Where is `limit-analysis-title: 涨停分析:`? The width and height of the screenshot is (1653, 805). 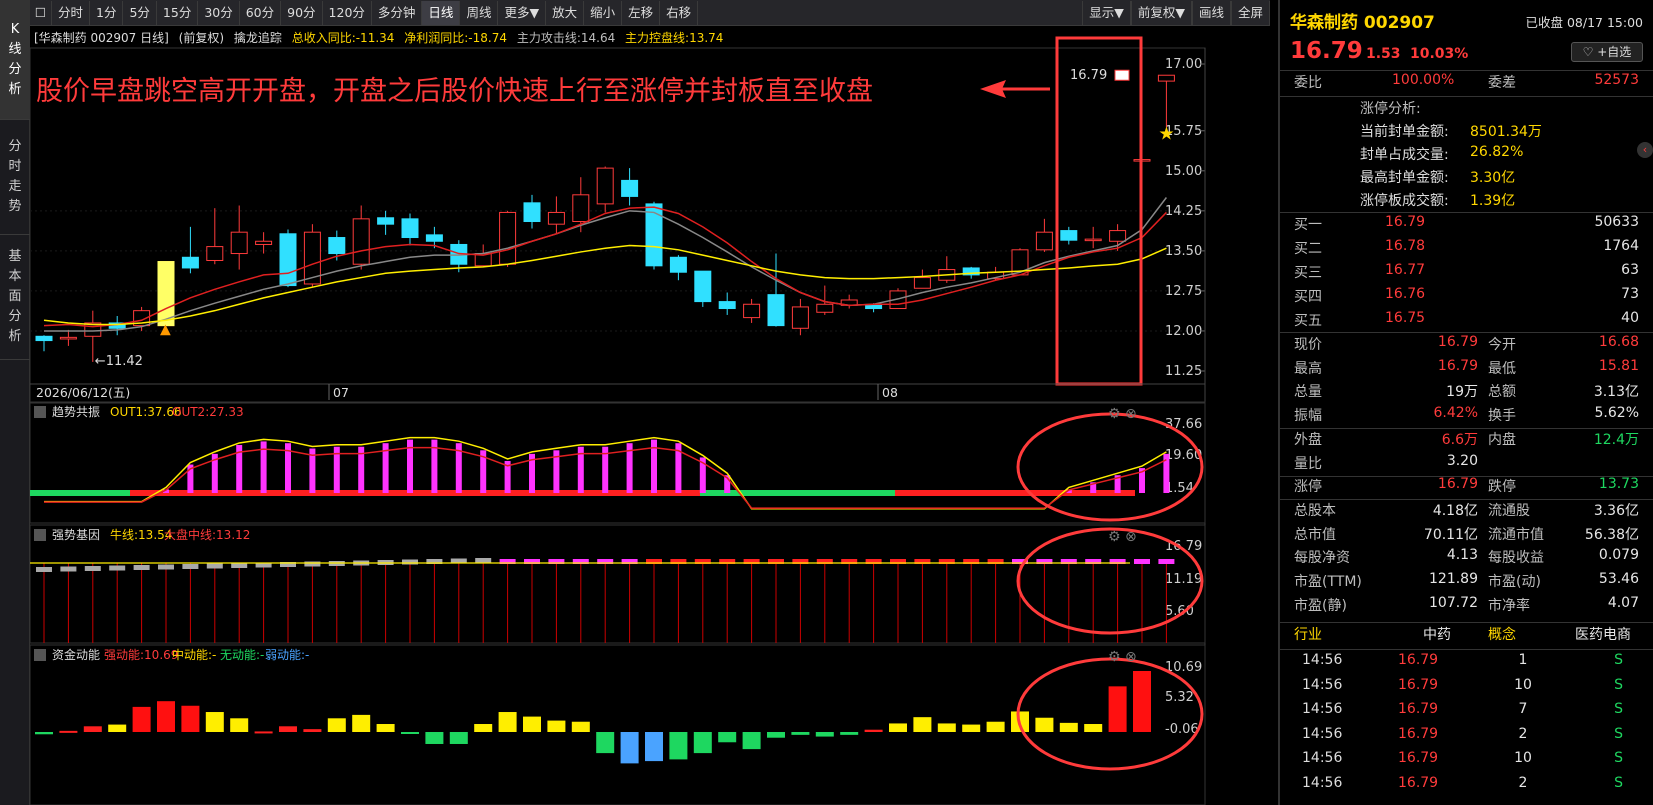
limit-analysis-title: 涨停分析: is located at coordinates (1390, 109).